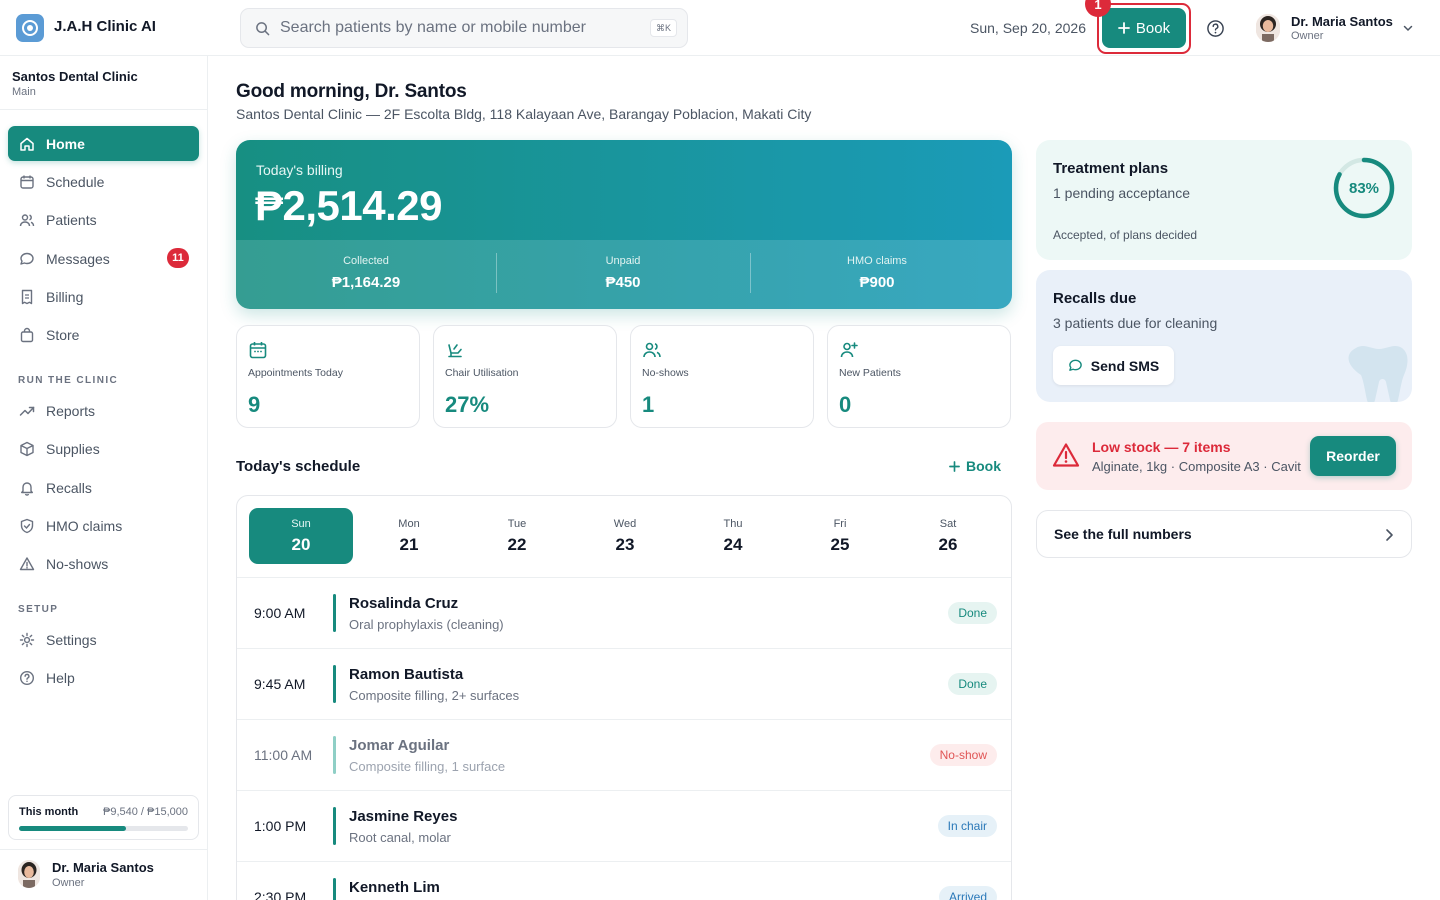  Describe the element at coordinates (1196, 466) in the screenshot. I see `low-stock-items: Alginate, 1kg · Composite A3 · Cavit` at that location.